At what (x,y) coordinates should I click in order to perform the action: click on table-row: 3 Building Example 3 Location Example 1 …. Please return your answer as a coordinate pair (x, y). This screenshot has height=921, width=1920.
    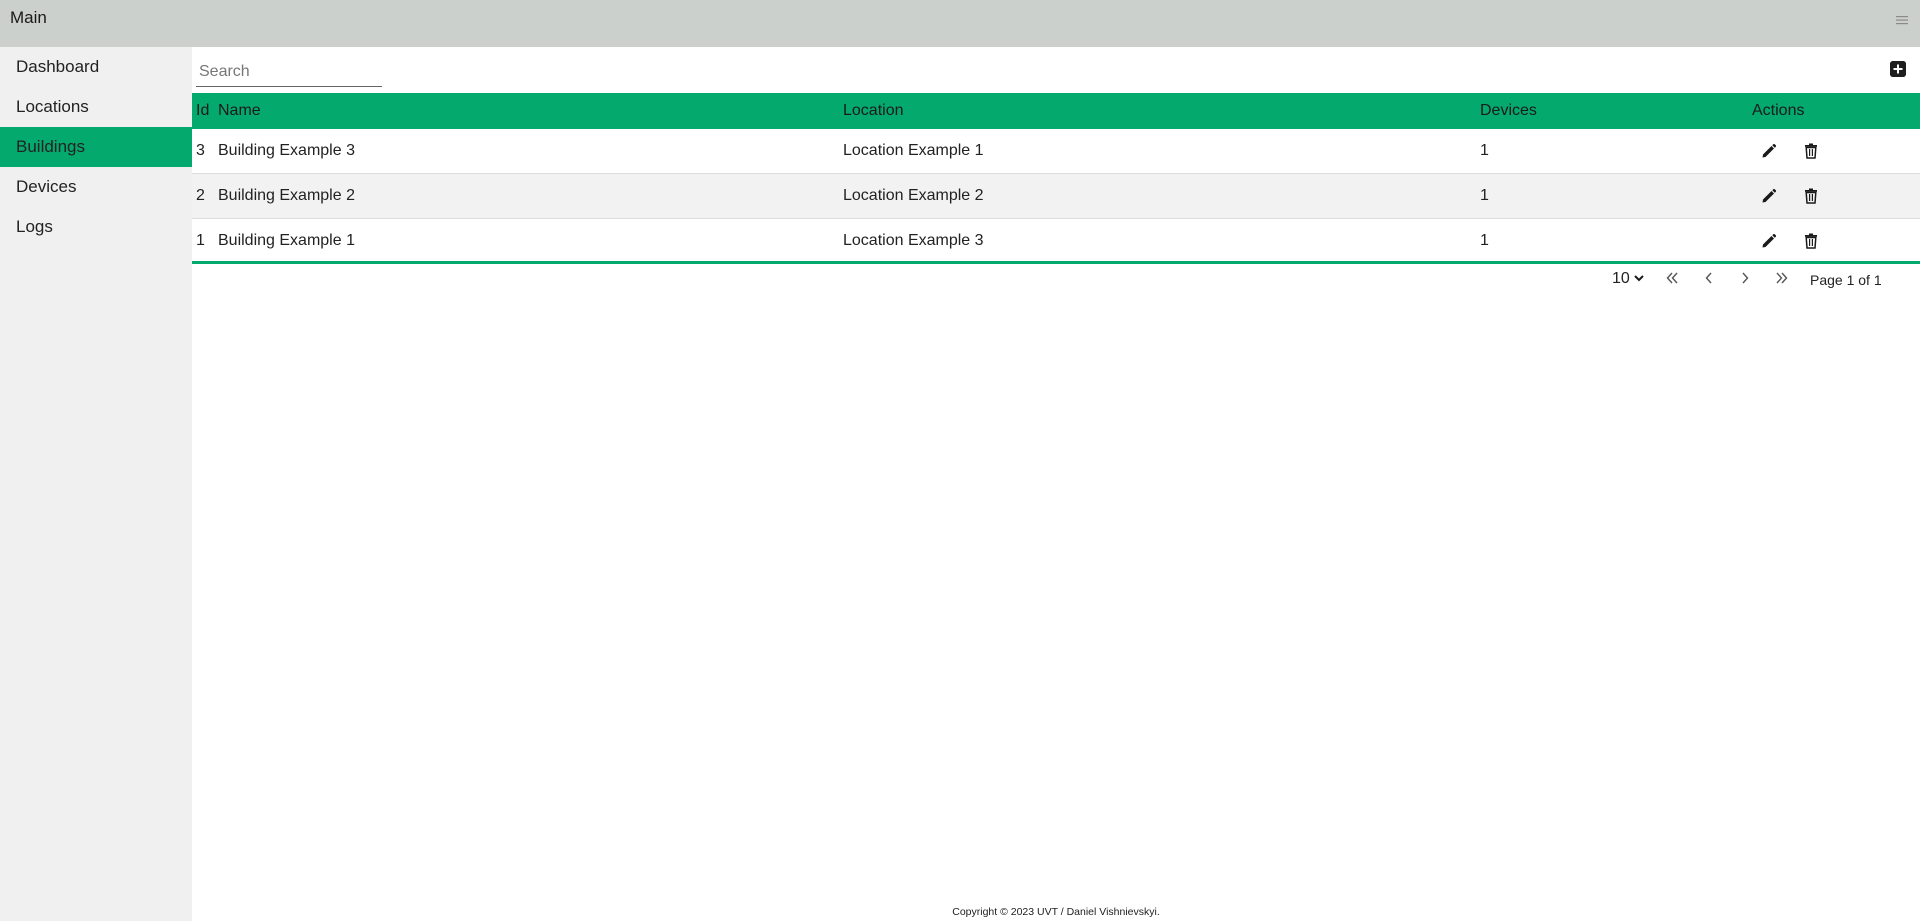
    Looking at the image, I should click on (1056, 151).